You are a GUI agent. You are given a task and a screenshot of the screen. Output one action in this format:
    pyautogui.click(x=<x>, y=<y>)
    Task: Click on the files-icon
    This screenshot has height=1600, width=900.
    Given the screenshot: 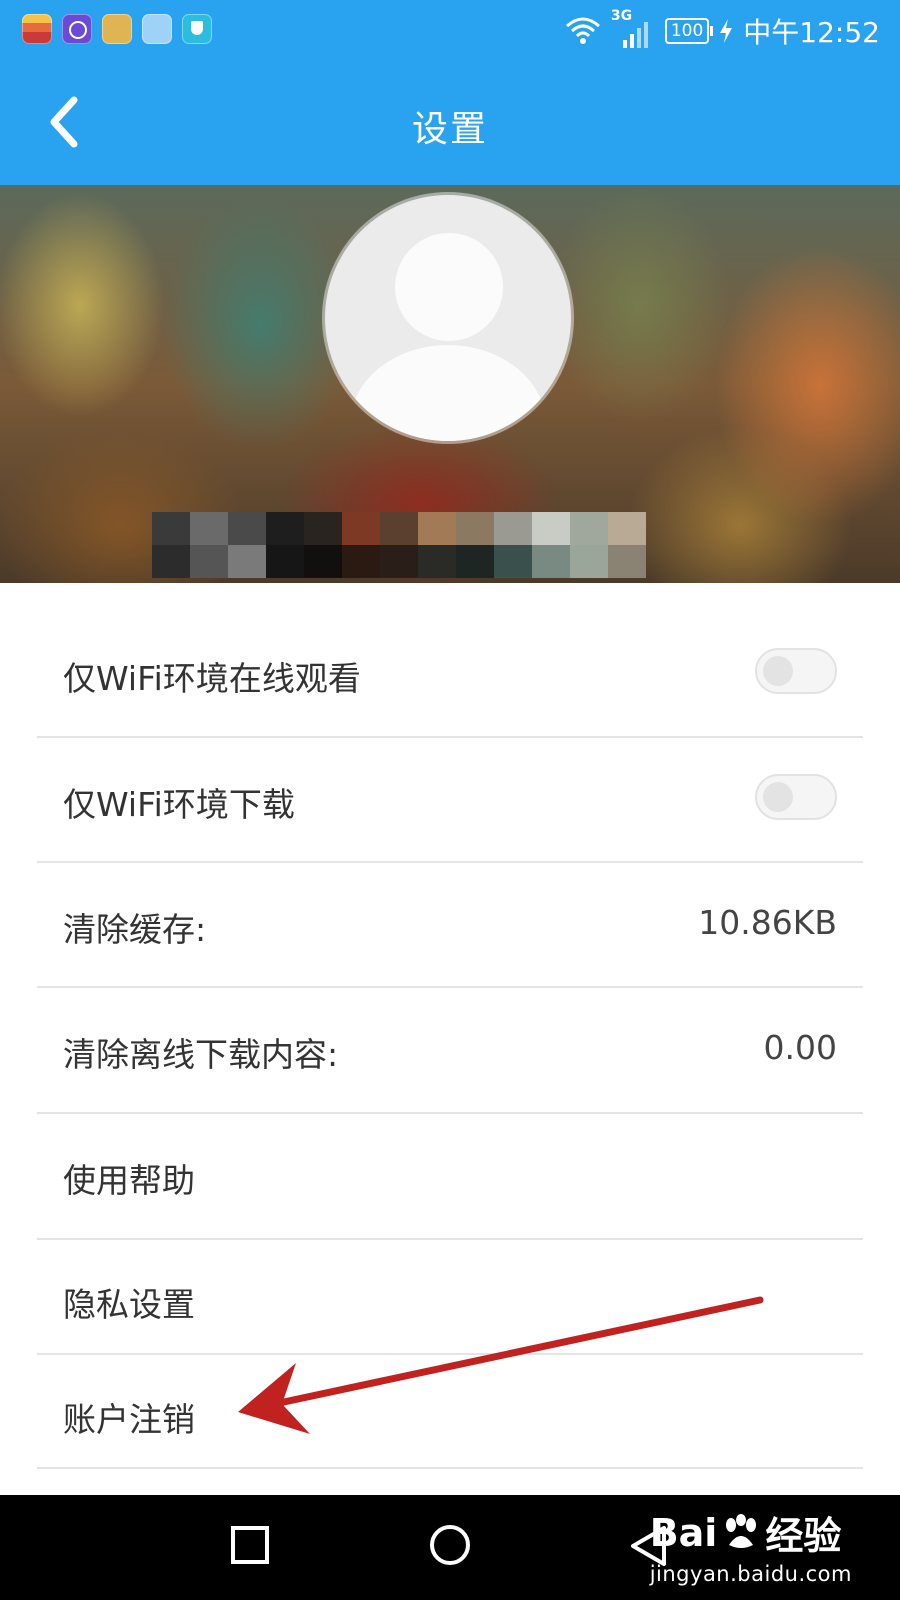 What is the action you would take?
    pyautogui.click(x=117, y=29)
    